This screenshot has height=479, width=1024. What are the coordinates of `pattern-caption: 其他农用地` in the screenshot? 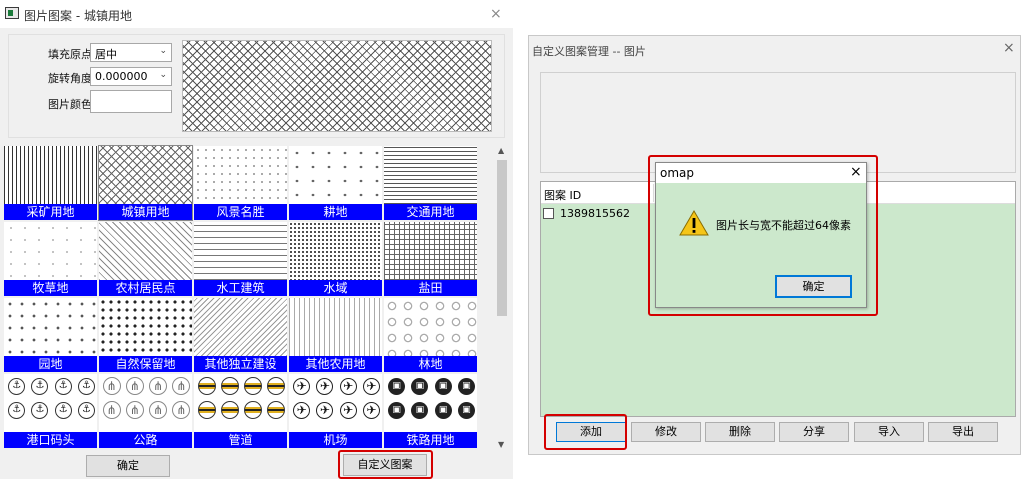 It's located at (335, 364).